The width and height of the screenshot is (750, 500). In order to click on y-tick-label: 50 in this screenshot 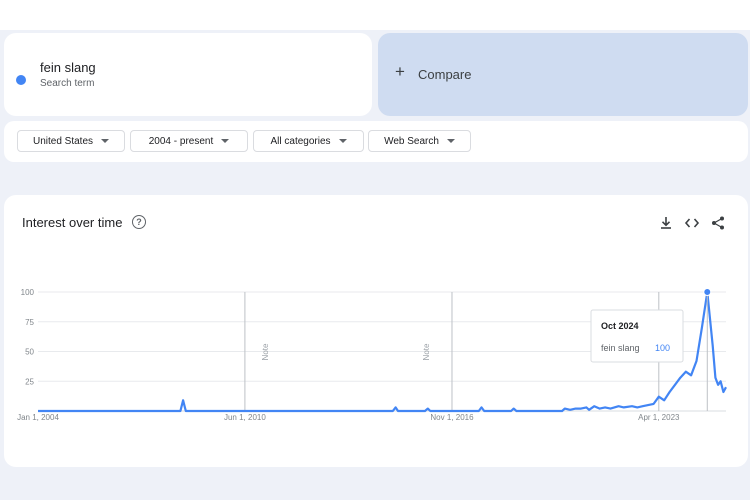, I will do `click(29, 352)`.